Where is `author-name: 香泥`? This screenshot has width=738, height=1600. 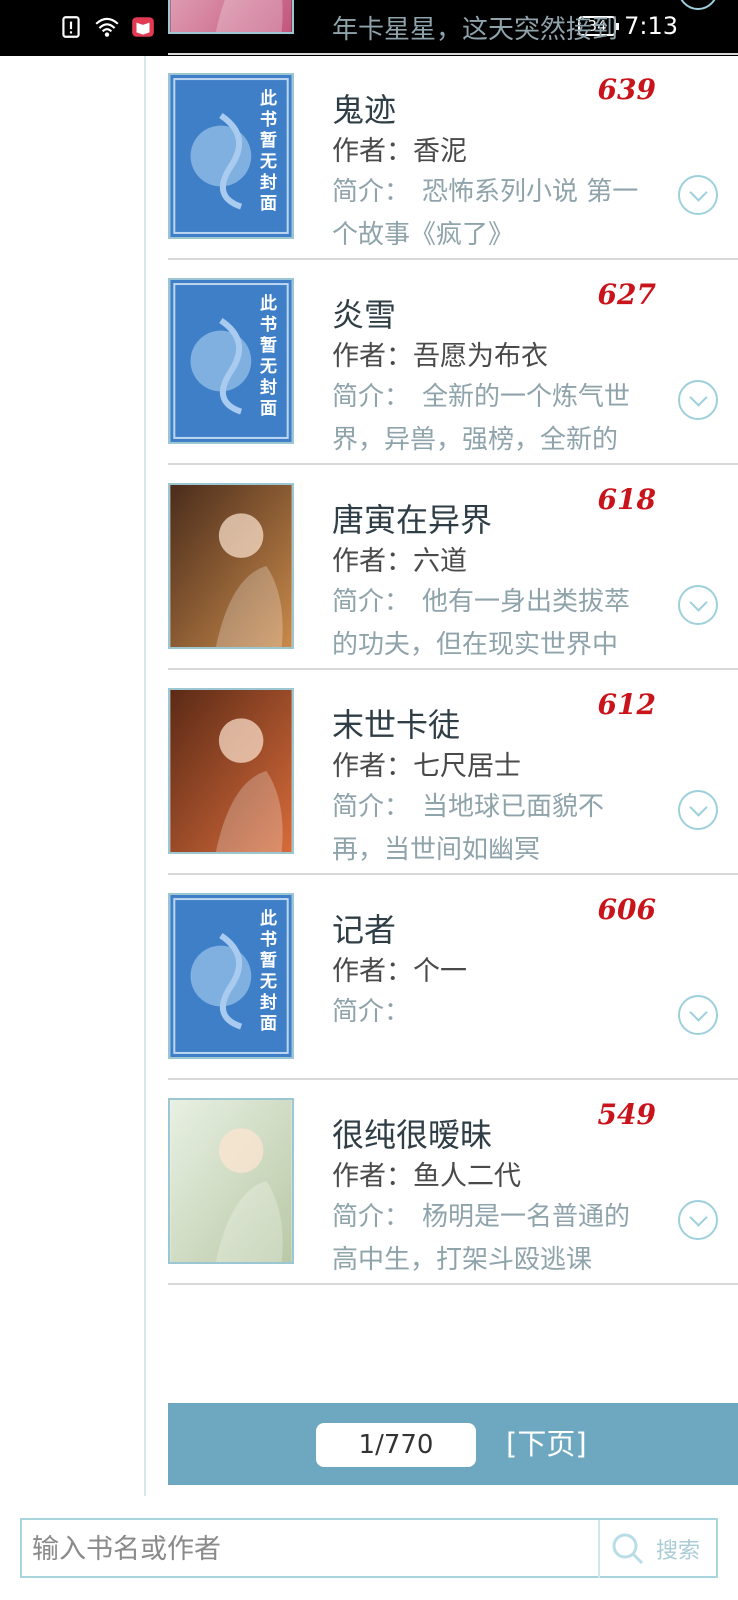 author-name: 香泥 is located at coordinates (440, 151).